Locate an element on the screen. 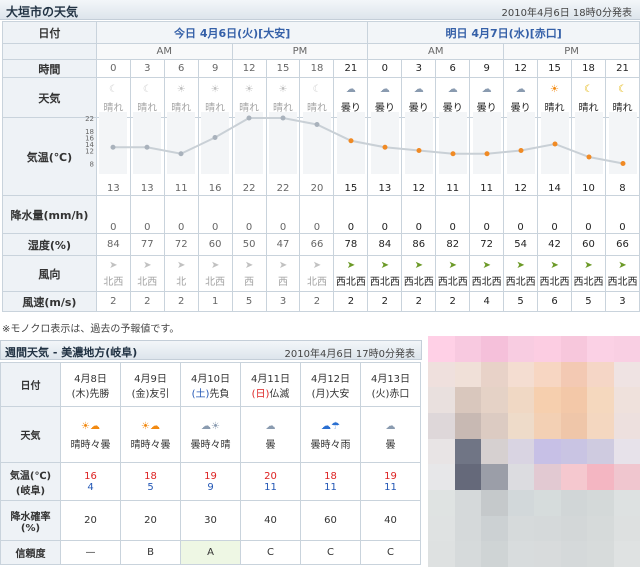  cell-time: 15 is located at coordinates (554, 68).